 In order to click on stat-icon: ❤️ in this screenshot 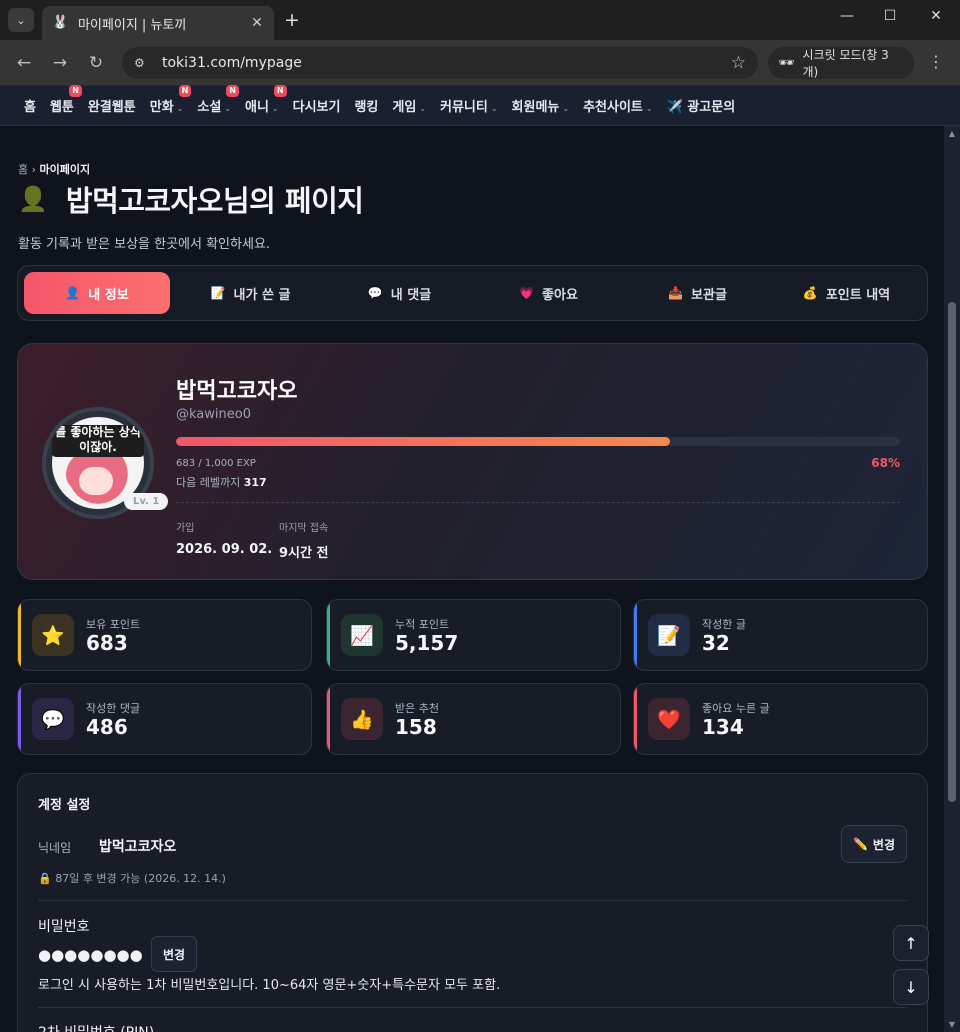, I will do `click(669, 719)`.